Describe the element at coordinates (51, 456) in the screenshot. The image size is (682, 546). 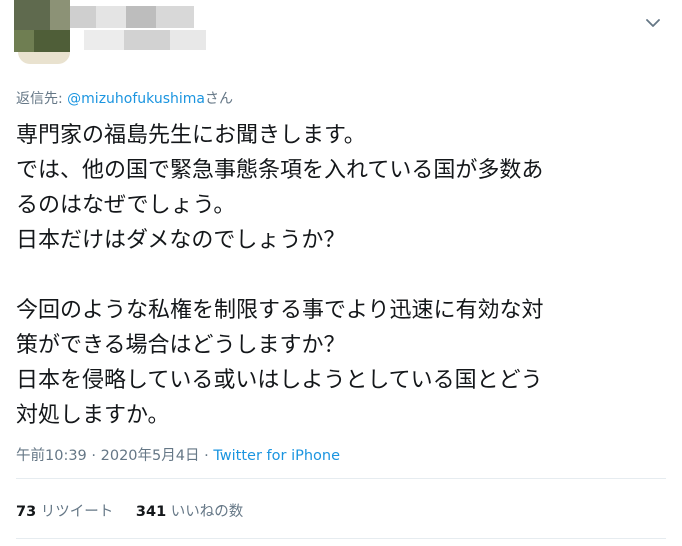
I see `tweet-time-link: 午前10:39` at that location.